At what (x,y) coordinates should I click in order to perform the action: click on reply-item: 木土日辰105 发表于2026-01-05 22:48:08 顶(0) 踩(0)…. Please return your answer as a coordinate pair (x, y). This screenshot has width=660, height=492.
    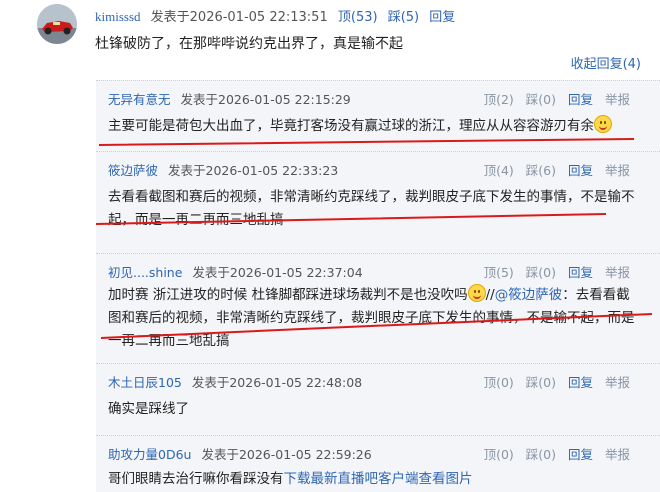
    Looking at the image, I should click on (378, 398).